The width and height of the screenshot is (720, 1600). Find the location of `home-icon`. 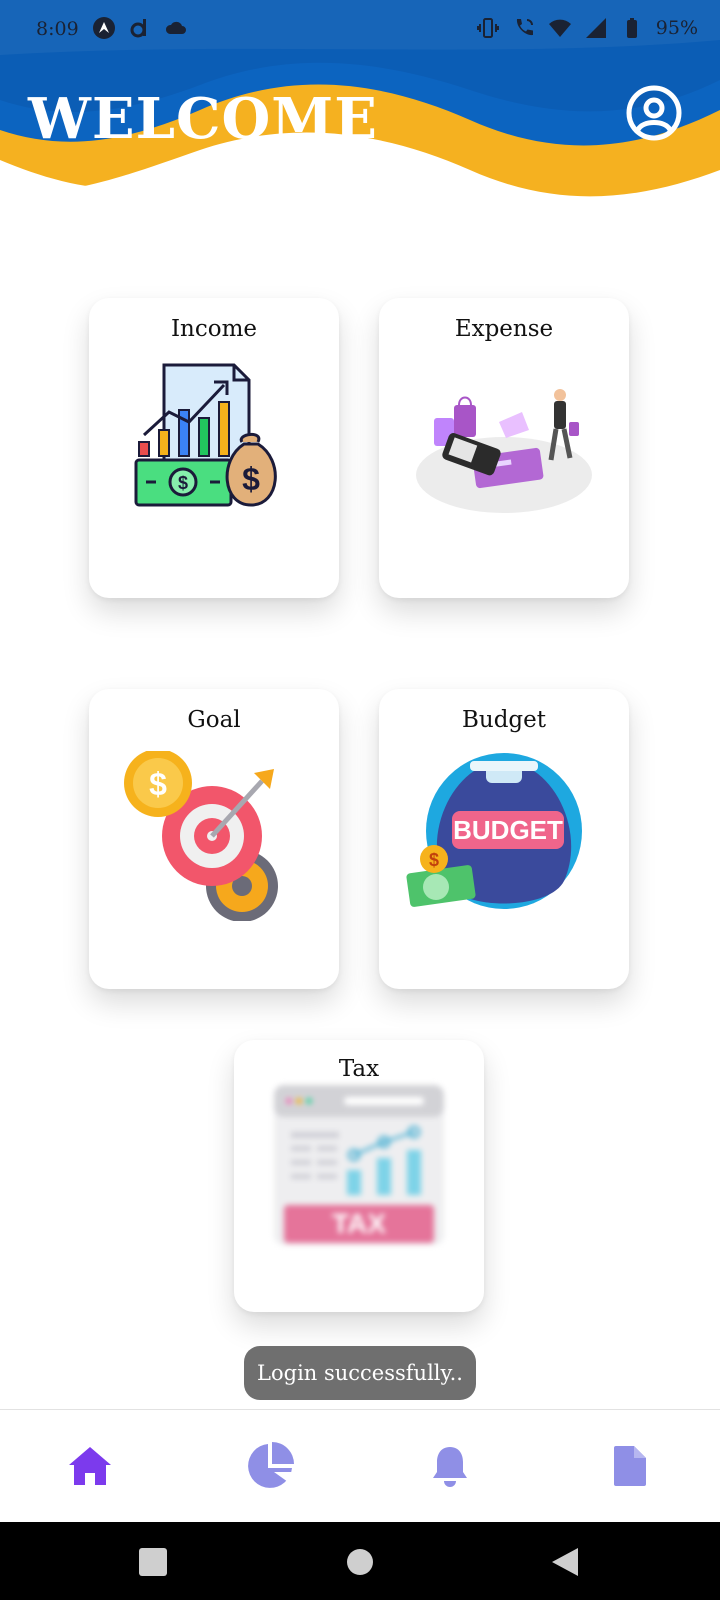

home-icon is located at coordinates (90, 1466).